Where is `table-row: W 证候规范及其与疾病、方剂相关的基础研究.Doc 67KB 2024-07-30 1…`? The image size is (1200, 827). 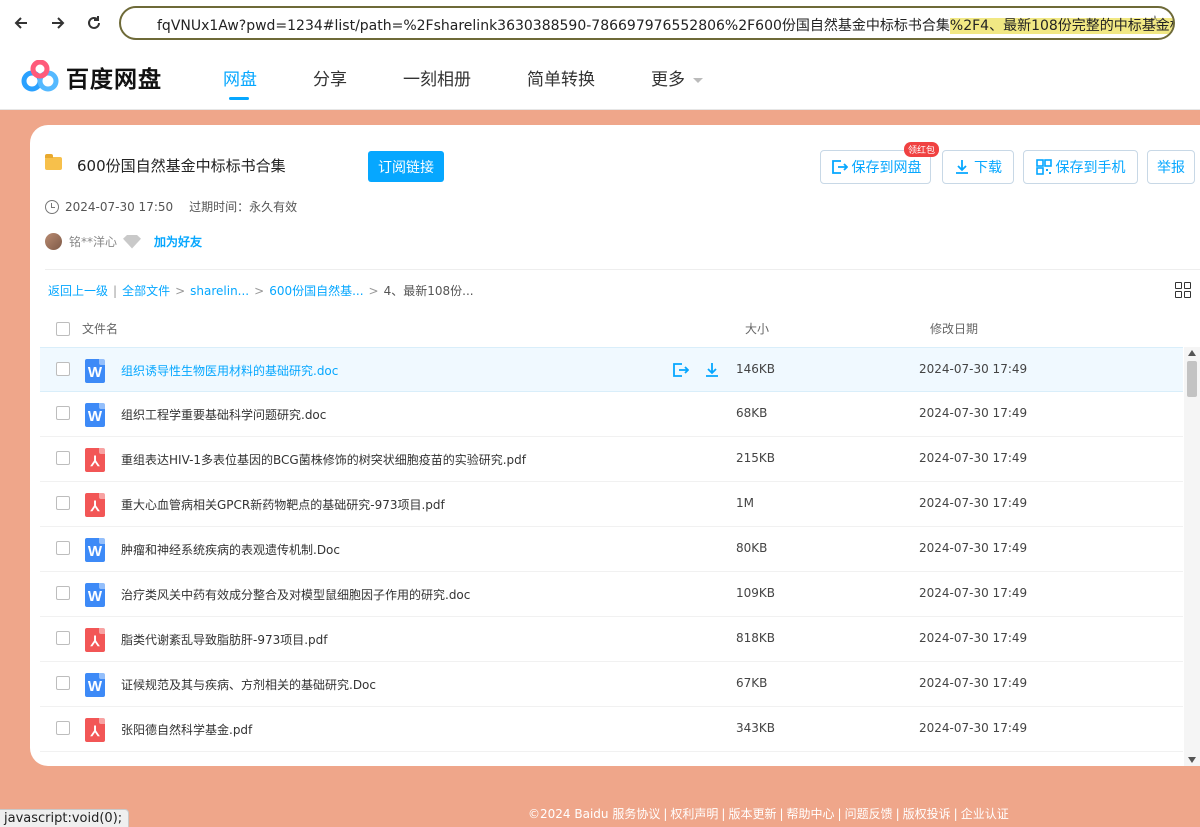
table-row: W 证候规范及其与疾病、方剂相关的基础研究.Doc 67KB 2024-07-30 1… is located at coordinates (611, 684).